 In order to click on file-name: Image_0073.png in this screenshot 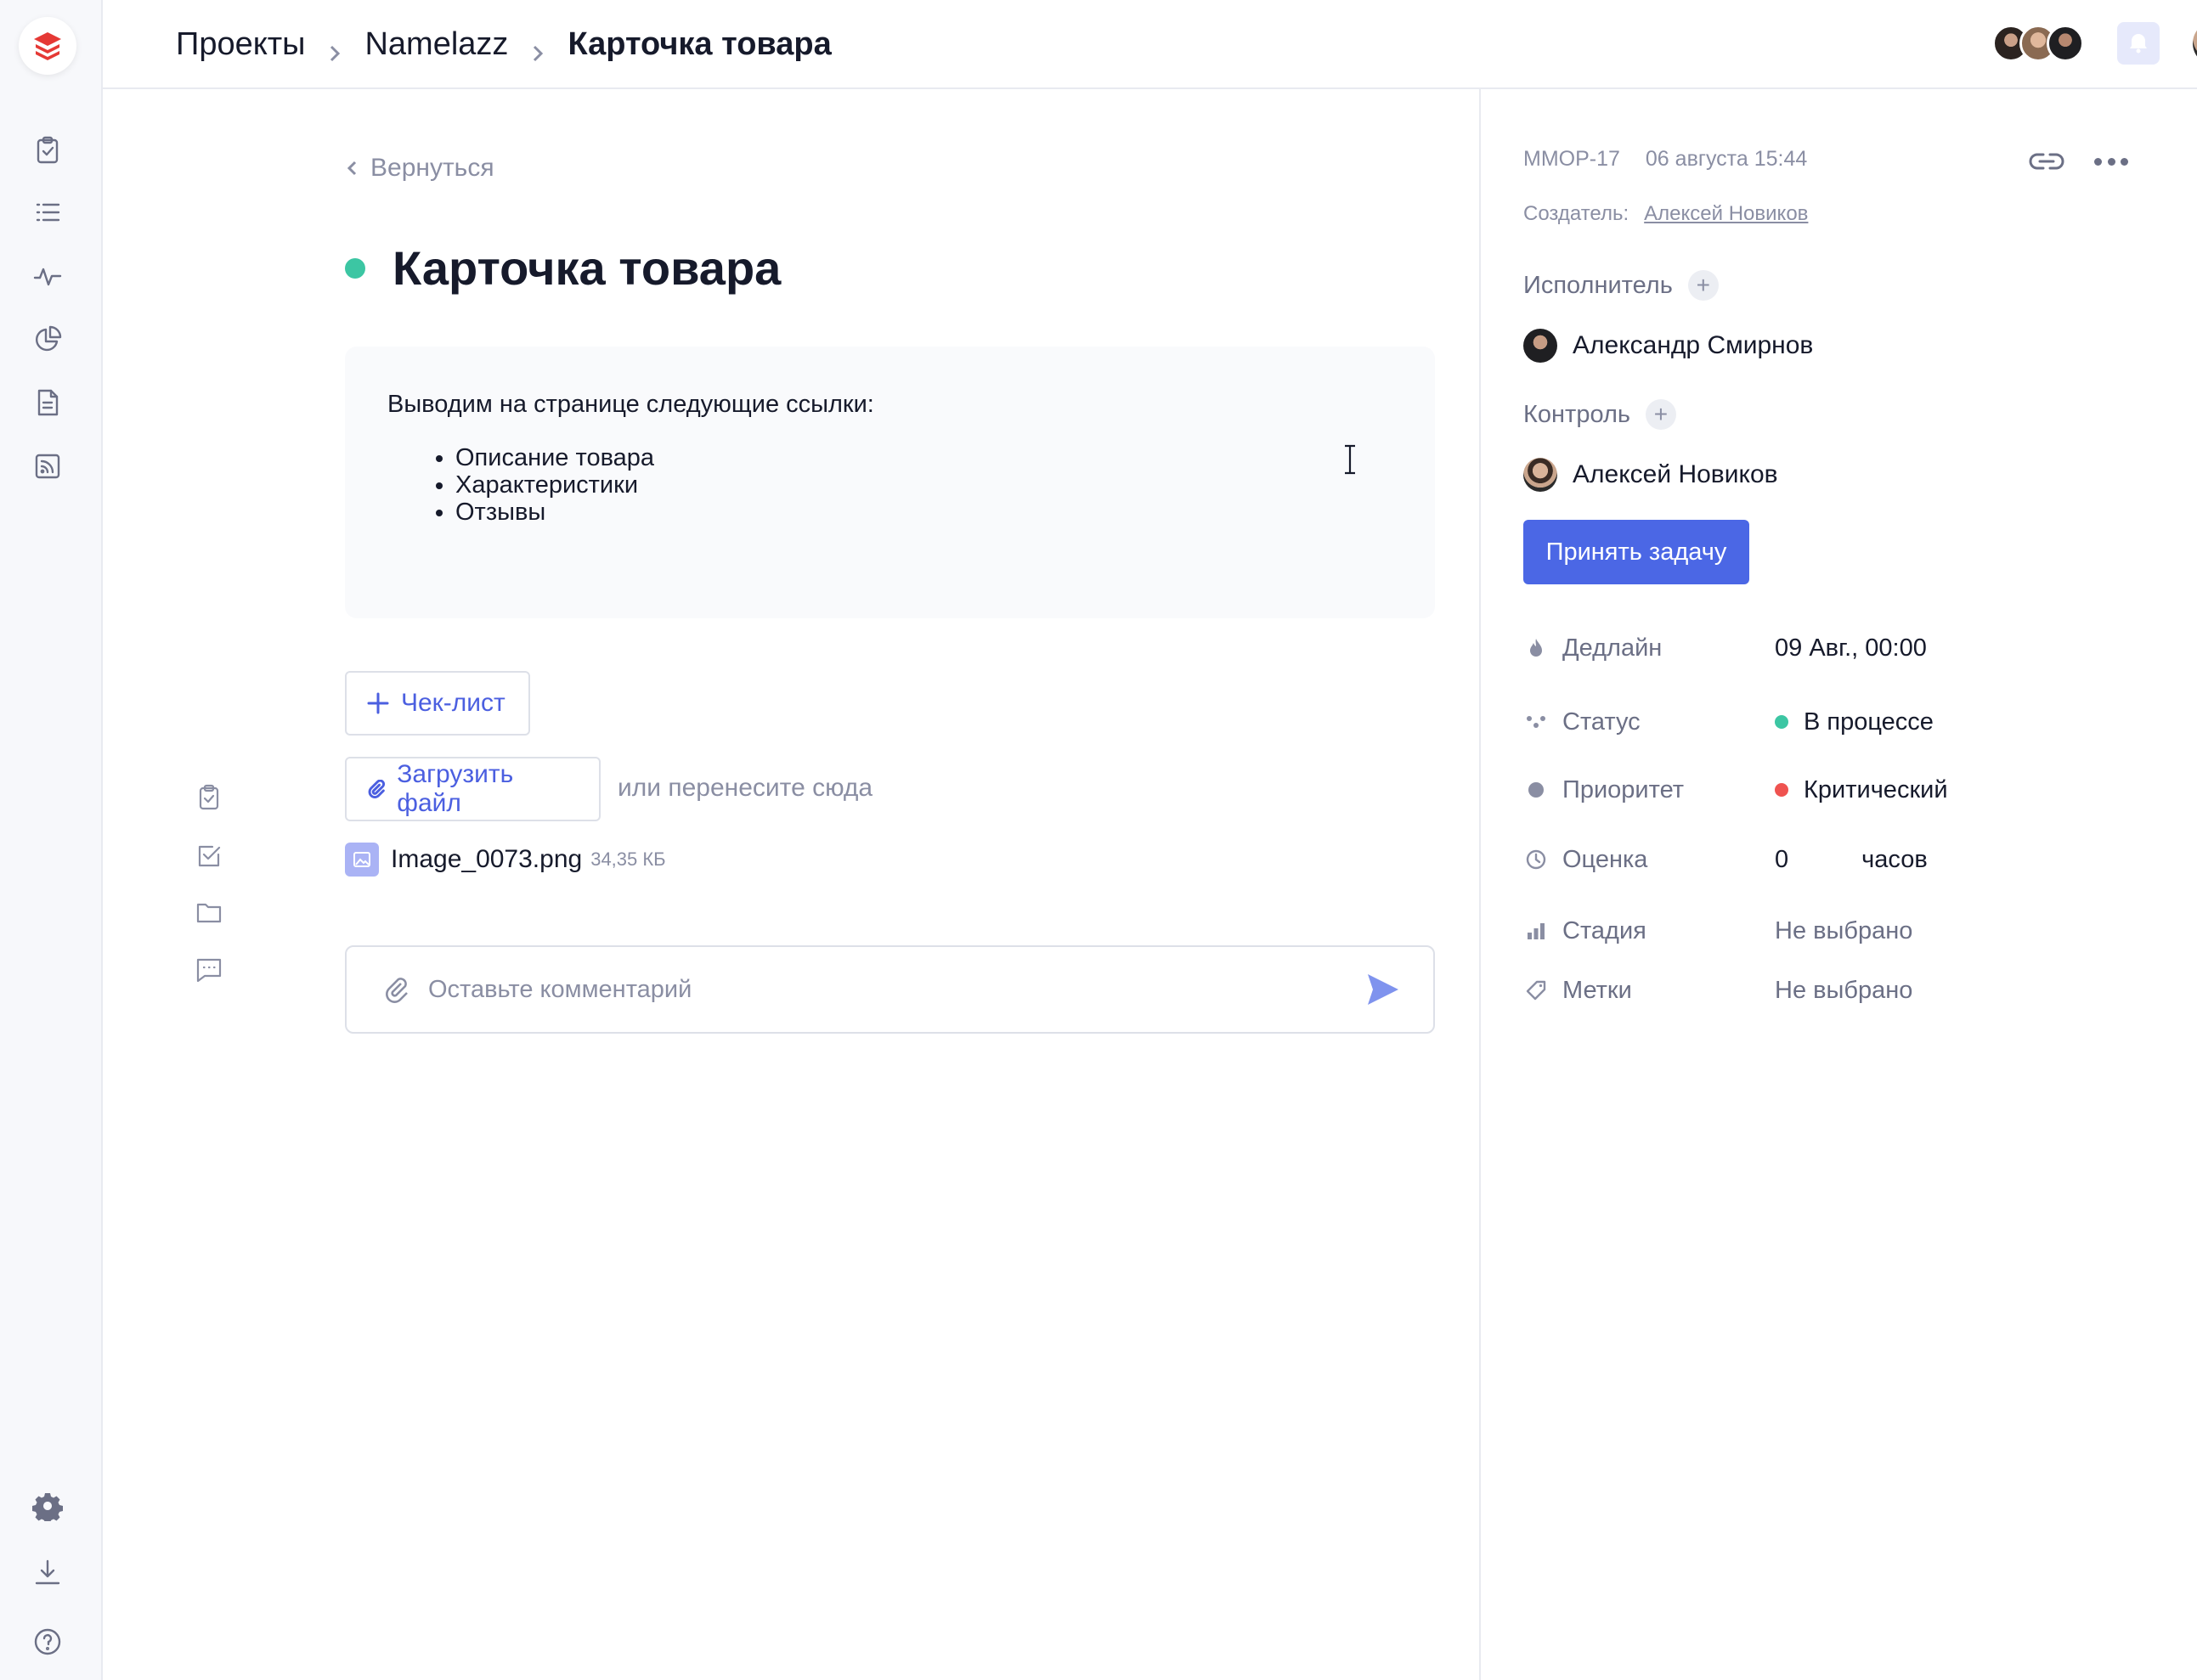, I will do `click(486, 860)`.